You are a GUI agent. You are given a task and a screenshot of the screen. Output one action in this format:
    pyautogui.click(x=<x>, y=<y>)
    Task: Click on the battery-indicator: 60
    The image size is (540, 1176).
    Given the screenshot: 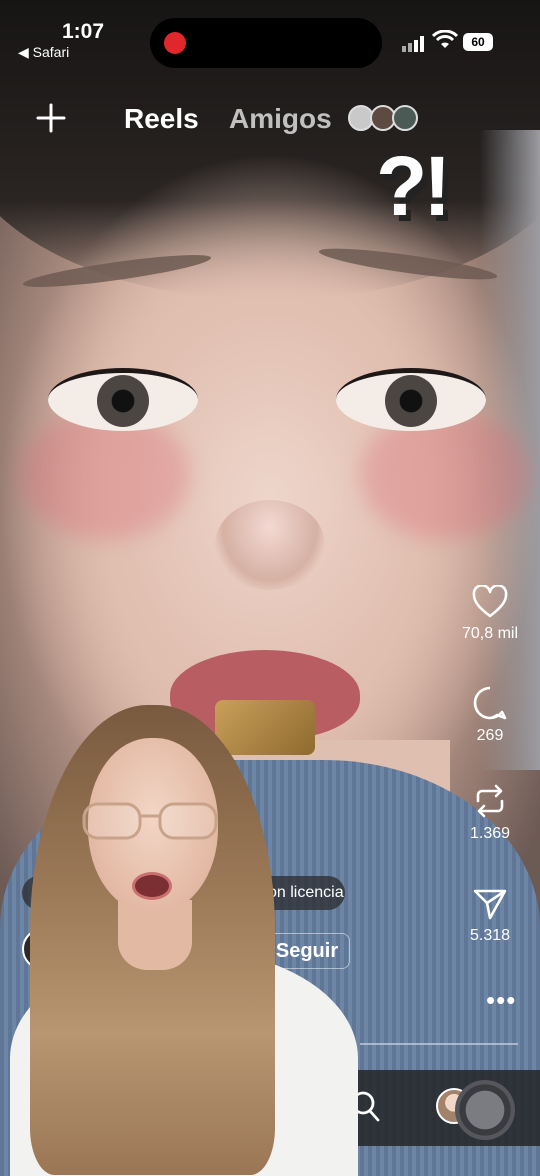 What is the action you would take?
    pyautogui.click(x=478, y=42)
    